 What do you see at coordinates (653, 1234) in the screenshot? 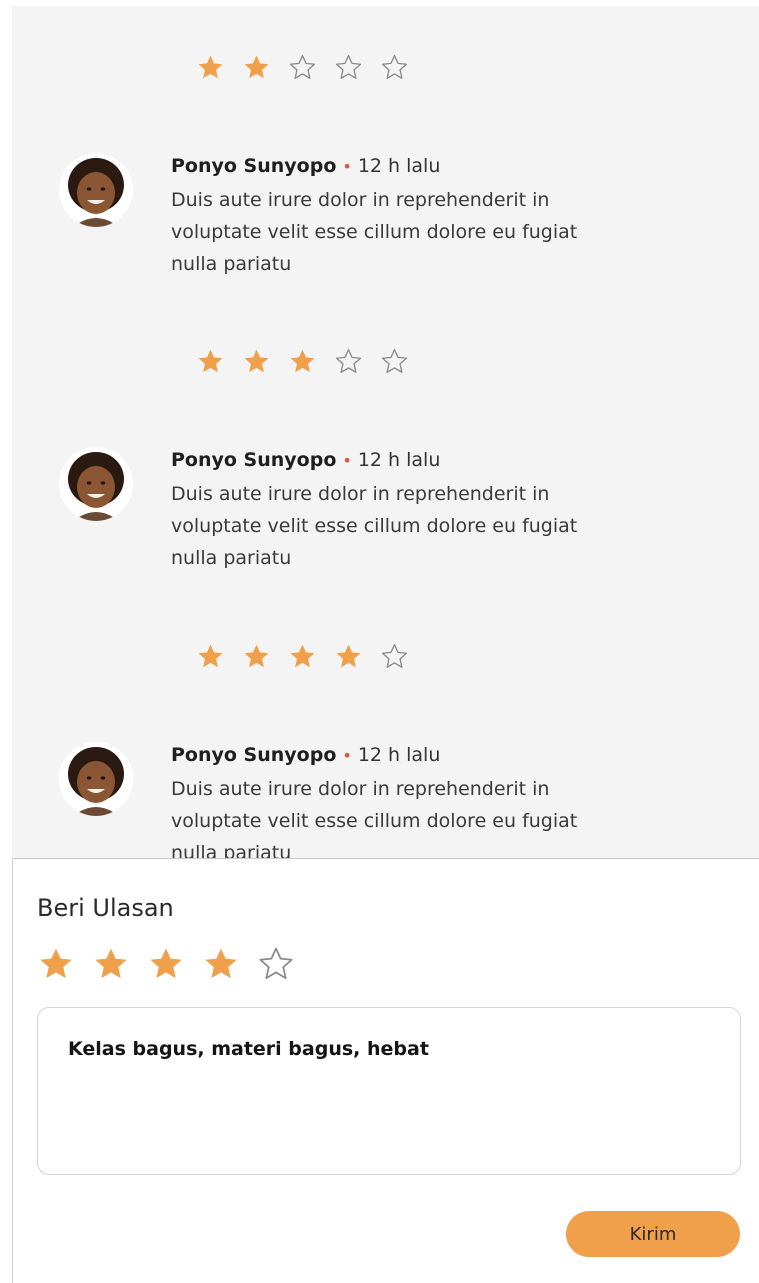
I see `send-button: Kirim` at bounding box center [653, 1234].